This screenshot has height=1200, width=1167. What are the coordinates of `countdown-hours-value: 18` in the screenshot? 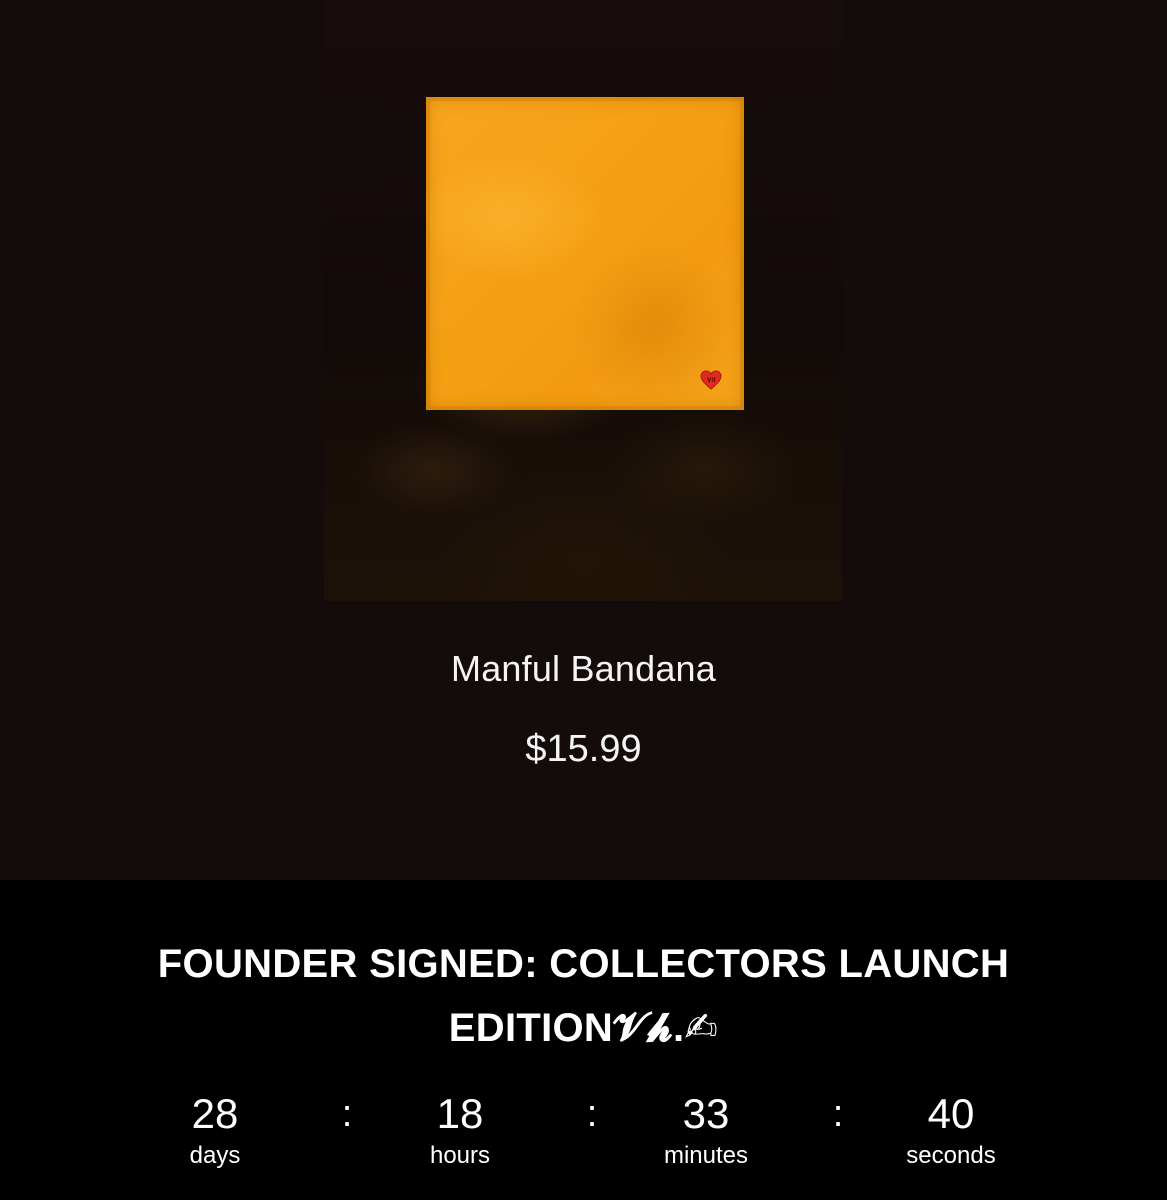 It's located at (460, 1113).